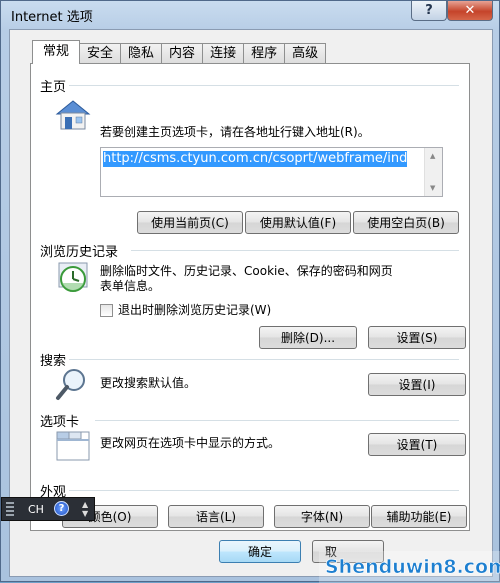 Image resolution: width=500 pixels, height=583 pixels. Describe the element at coordinates (141, 53) in the screenshot. I see `tab-privacy: 隐私` at that location.